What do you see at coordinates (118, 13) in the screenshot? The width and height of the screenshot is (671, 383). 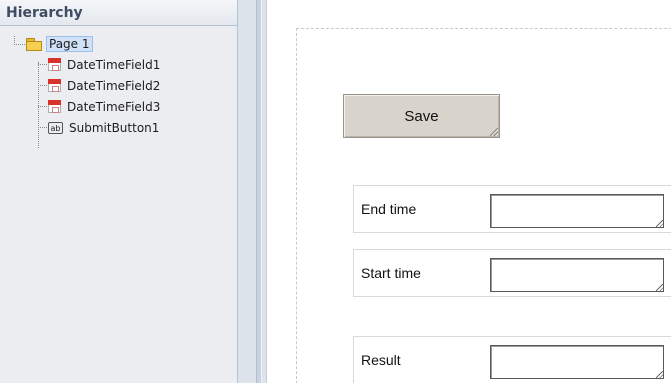 I see `hierarchy-title: Hierarchy` at bounding box center [118, 13].